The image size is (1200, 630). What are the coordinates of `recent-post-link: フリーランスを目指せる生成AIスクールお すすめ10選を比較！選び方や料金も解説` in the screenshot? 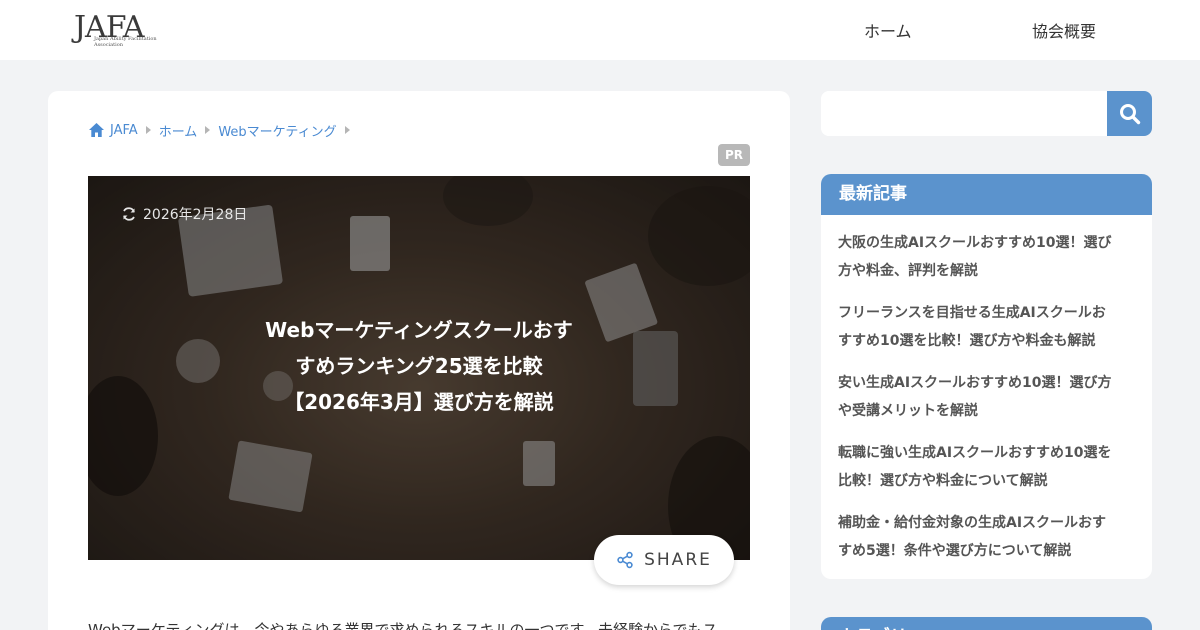 It's located at (986, 334).